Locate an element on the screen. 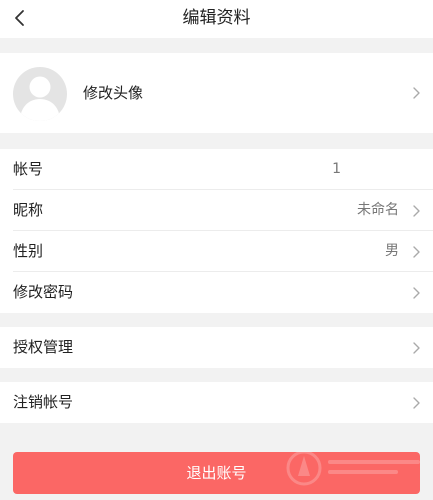 The image size is (433, 500). deactivate-account-row: 注销帐号 is located at coordinates (216, 402).